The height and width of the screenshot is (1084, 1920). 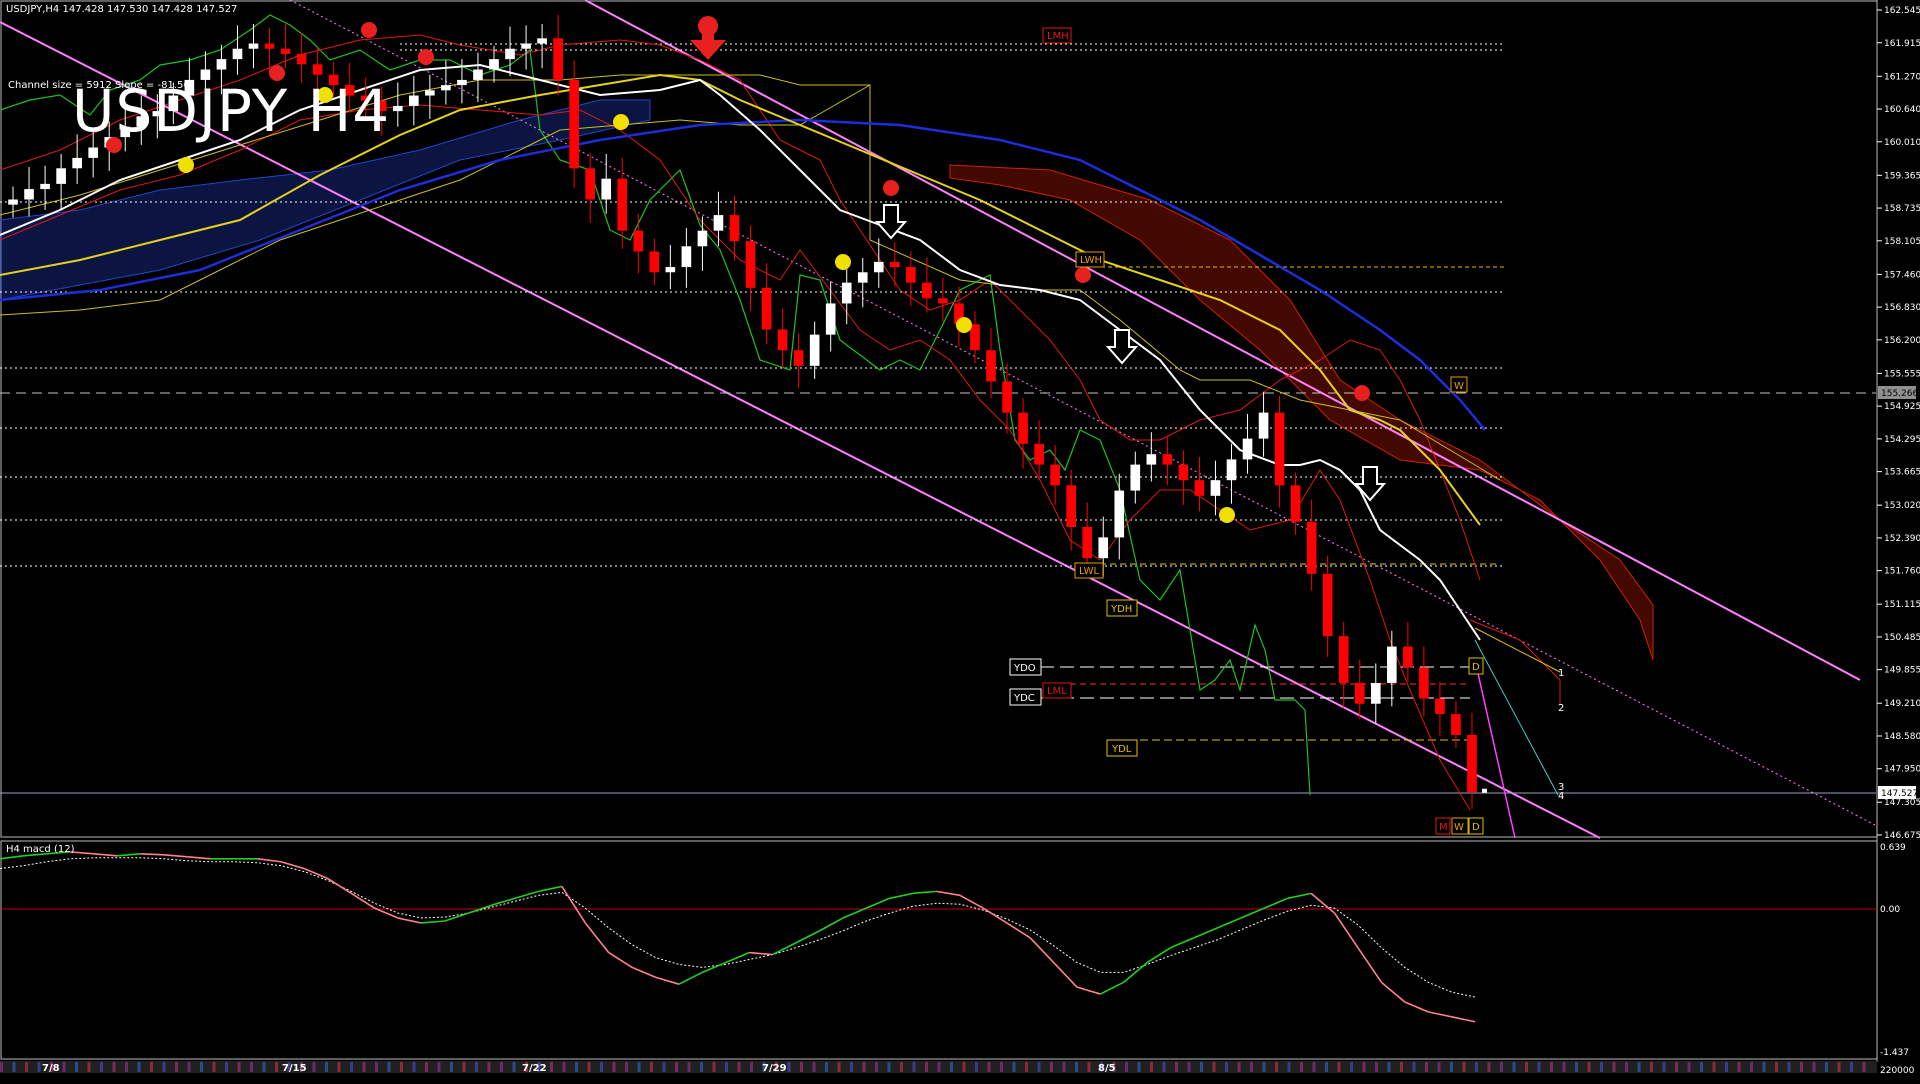 What do you see at coordinates (40, 849) in the screenshot?
I see `macd-label: H4 macd (12)` at bounding box center [40, 849].